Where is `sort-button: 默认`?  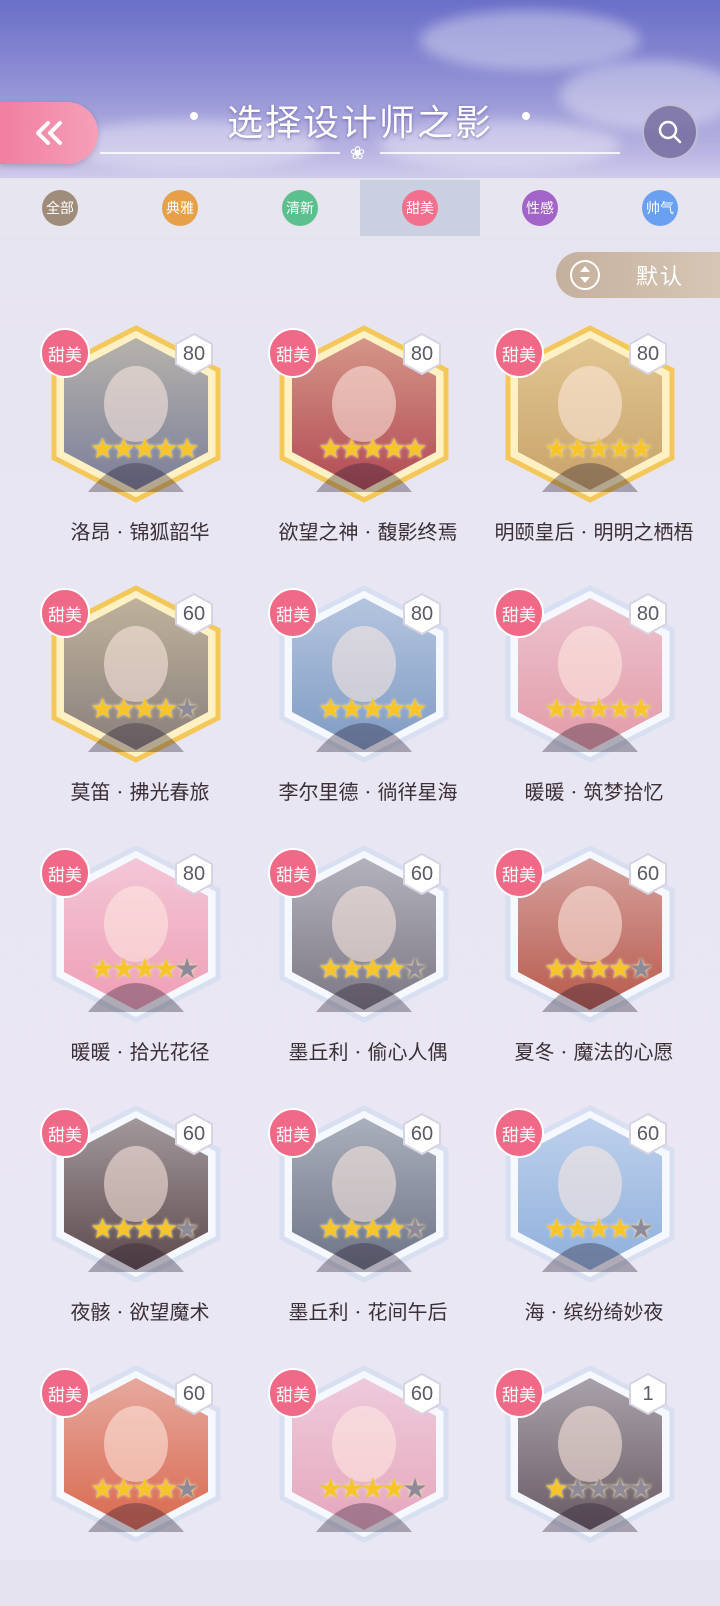
sort-button: 默认 is located at coordinates (638, 275).